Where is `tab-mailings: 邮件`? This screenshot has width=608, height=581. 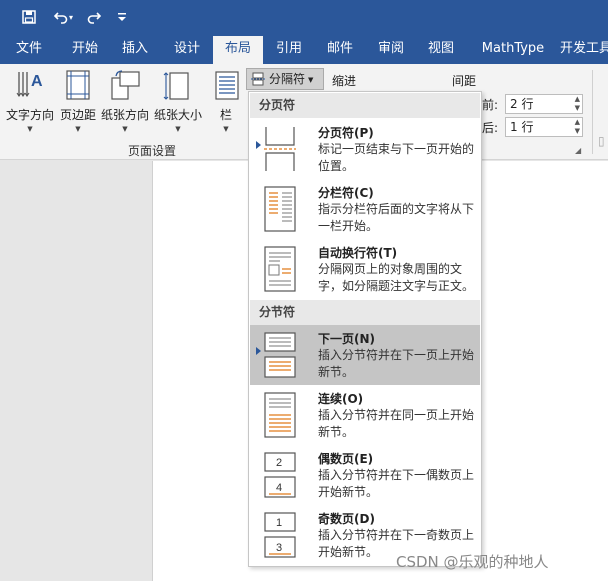 tab-mailings: 邮件 is located at coordinates (340, 50).